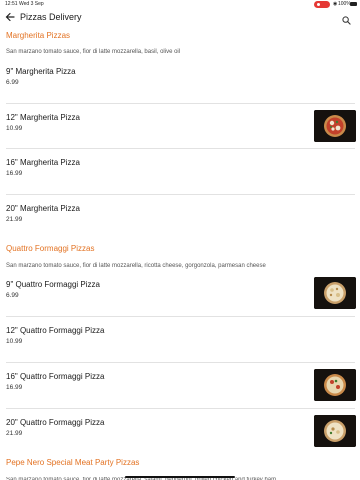  I want to click on status-bar: 12:51 Wed 3 Sep ◉ 100%, so click(180, 4).